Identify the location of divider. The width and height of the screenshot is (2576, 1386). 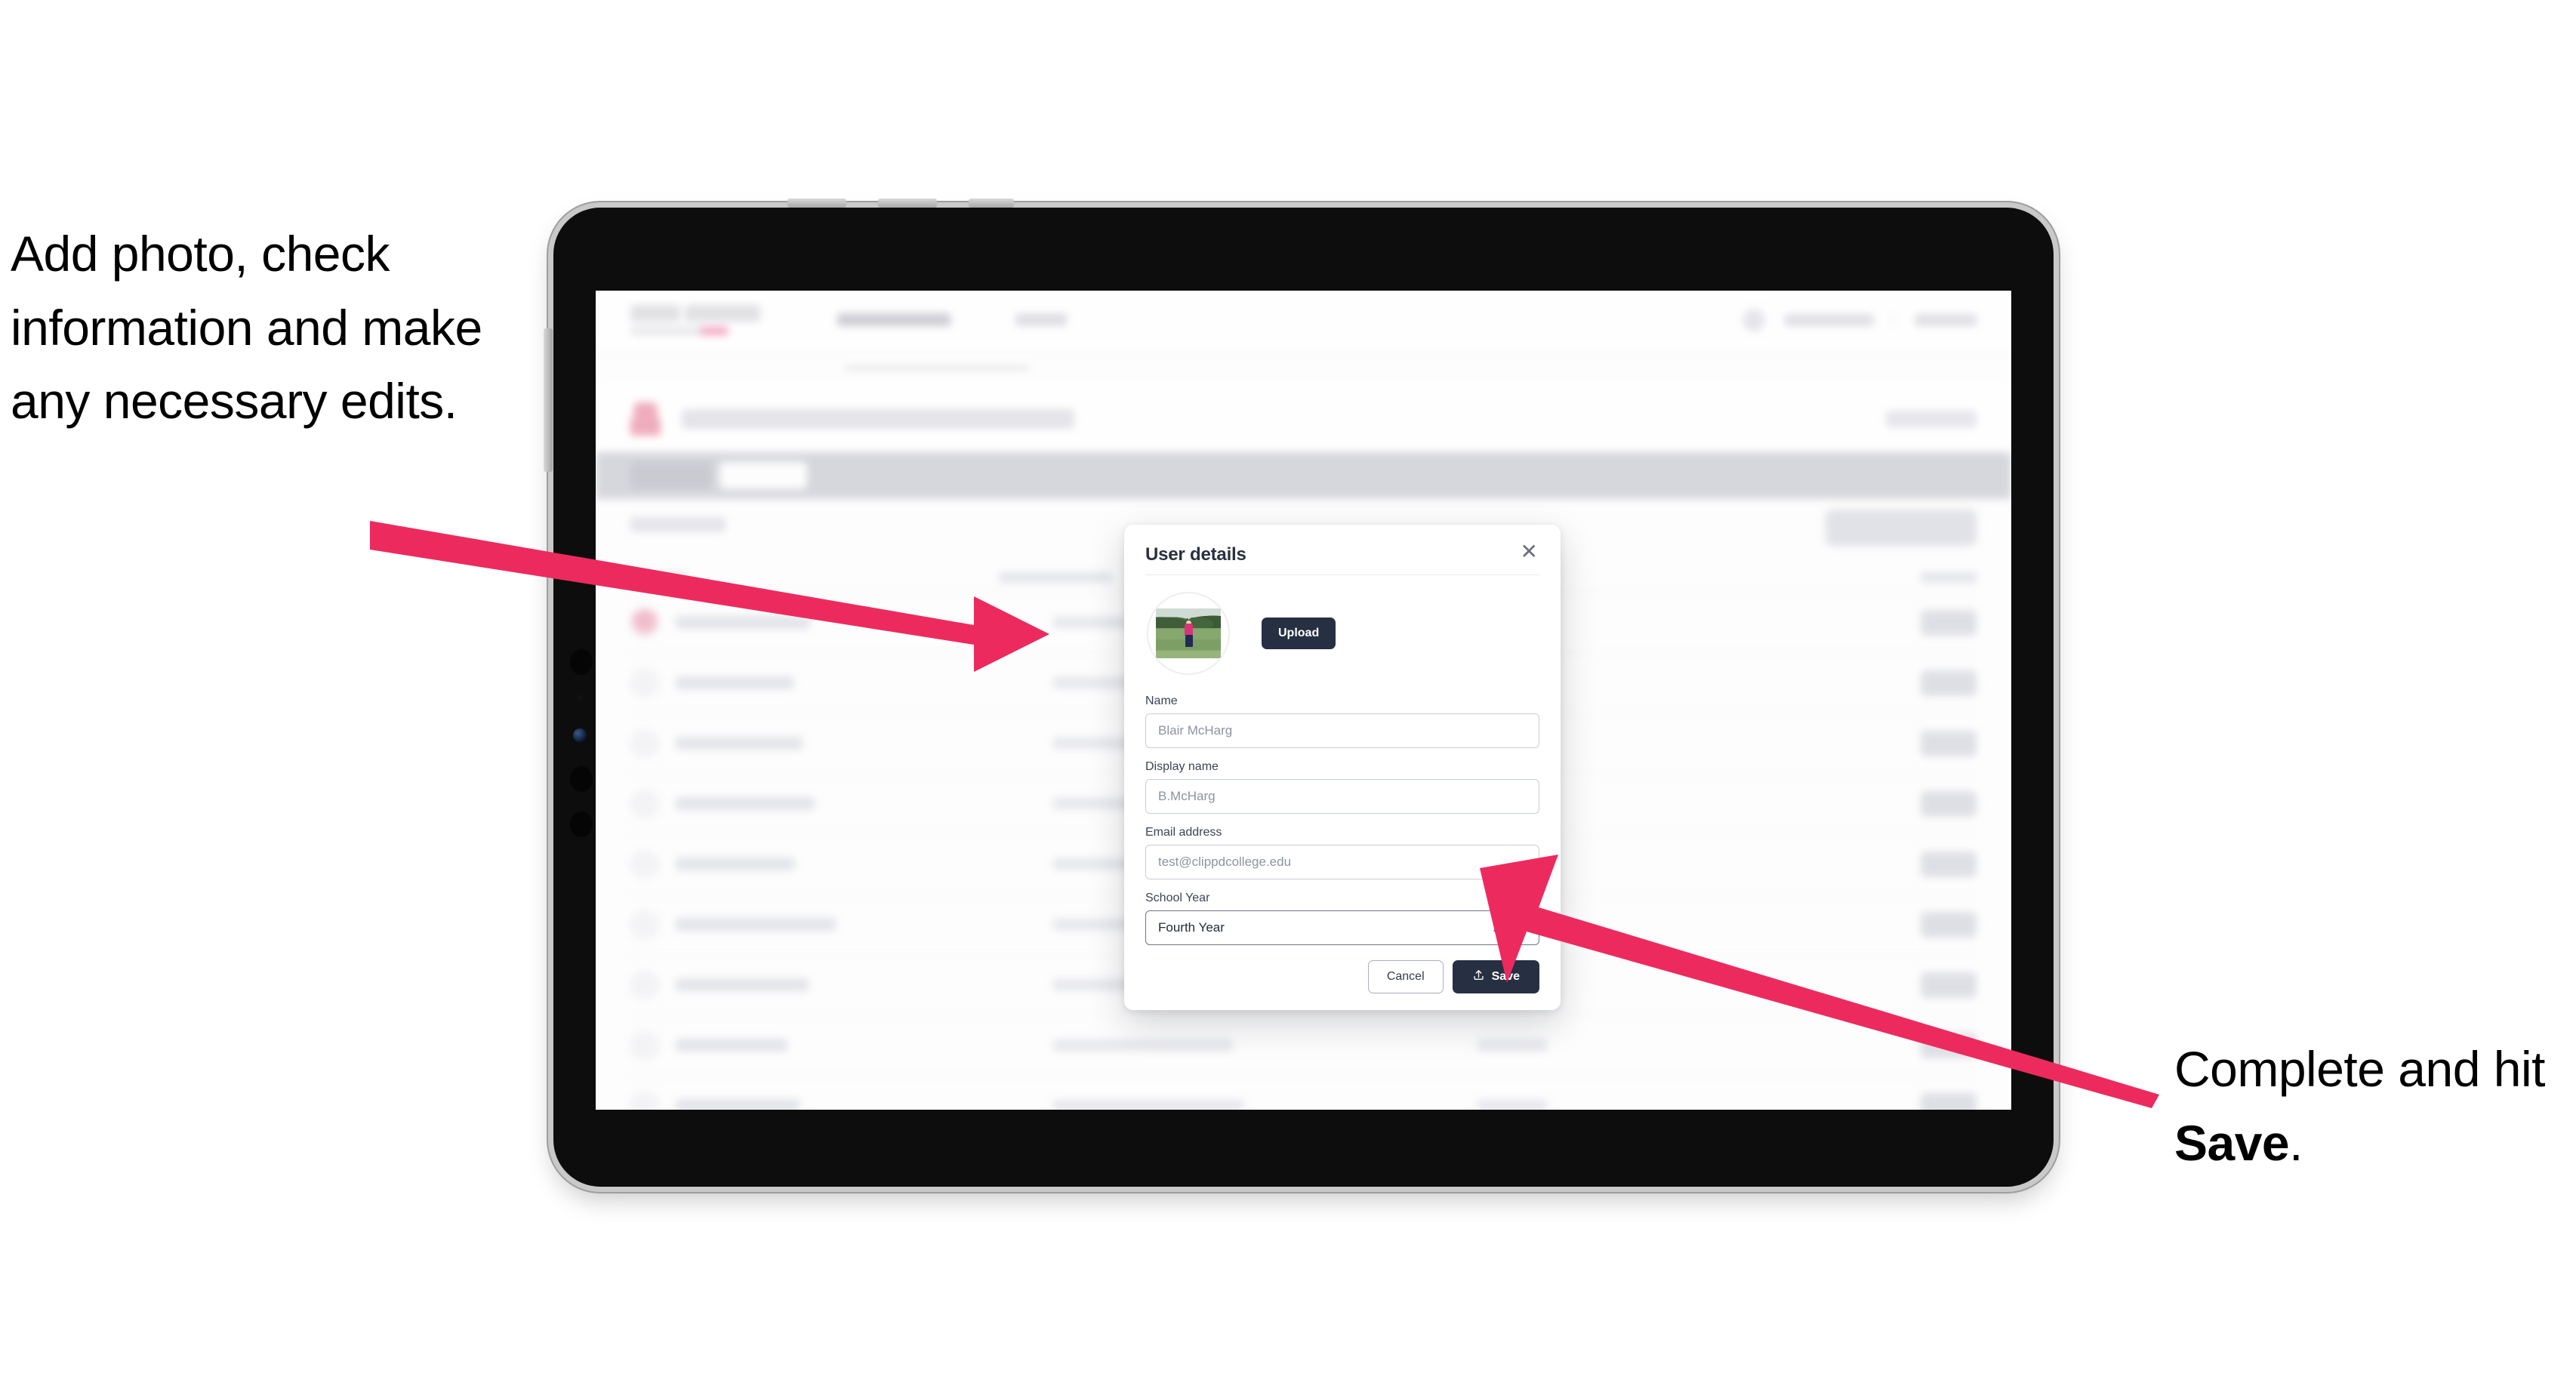
(1894, 319).